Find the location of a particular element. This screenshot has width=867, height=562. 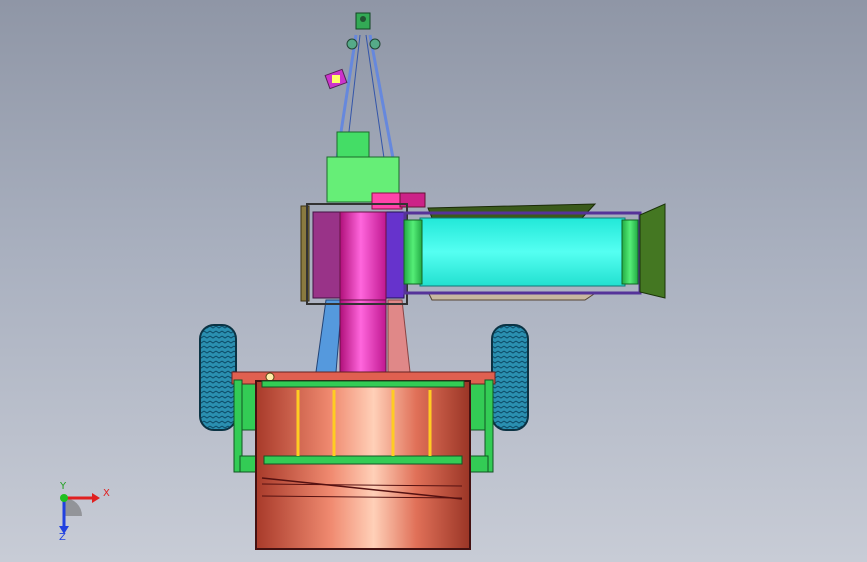

x-axis-arrow is located at coordinates (96, 498).